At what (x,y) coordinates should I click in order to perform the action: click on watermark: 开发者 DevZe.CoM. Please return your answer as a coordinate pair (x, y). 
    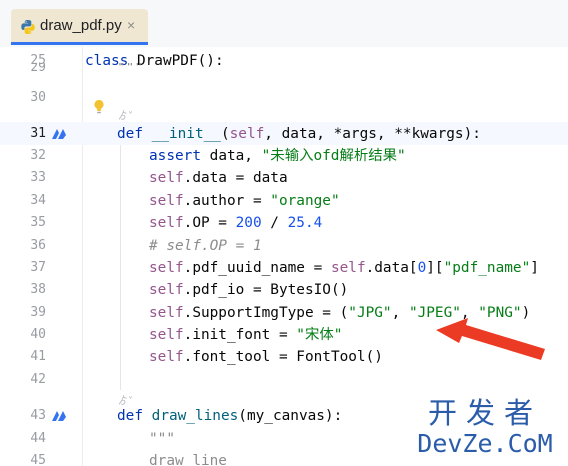
    Looking at the image, I should click on (485, 428).